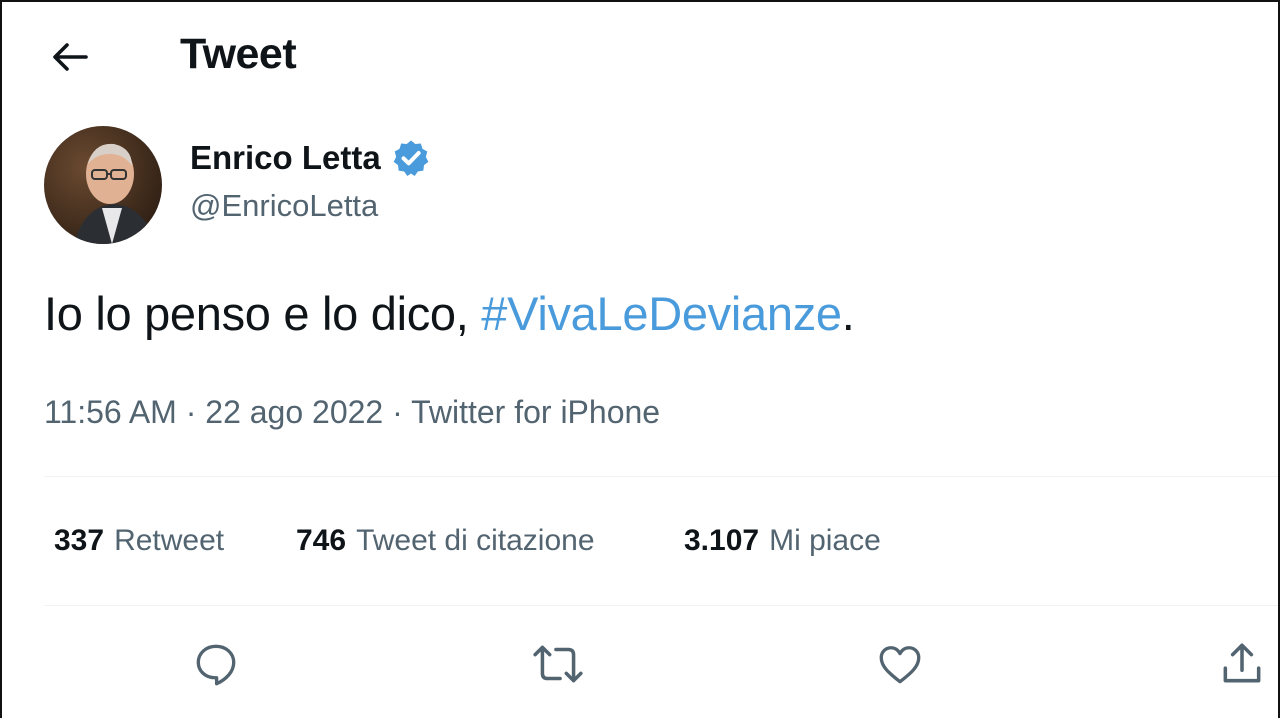  Describe the element at coordinates (284, 206) in the screenshot. I see `author-handle: @EnricoLetta` at that location.